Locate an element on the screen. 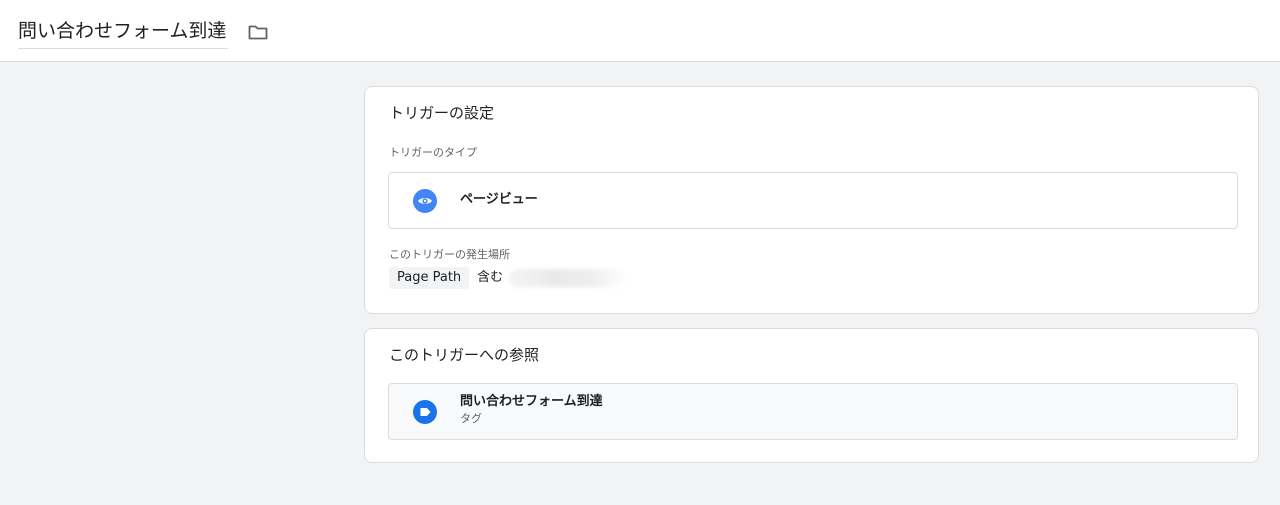 The height and width of the screenshot is (505, 1280). trigger-type-label: トリガーのタイプ is located at coordinates (433, 152).